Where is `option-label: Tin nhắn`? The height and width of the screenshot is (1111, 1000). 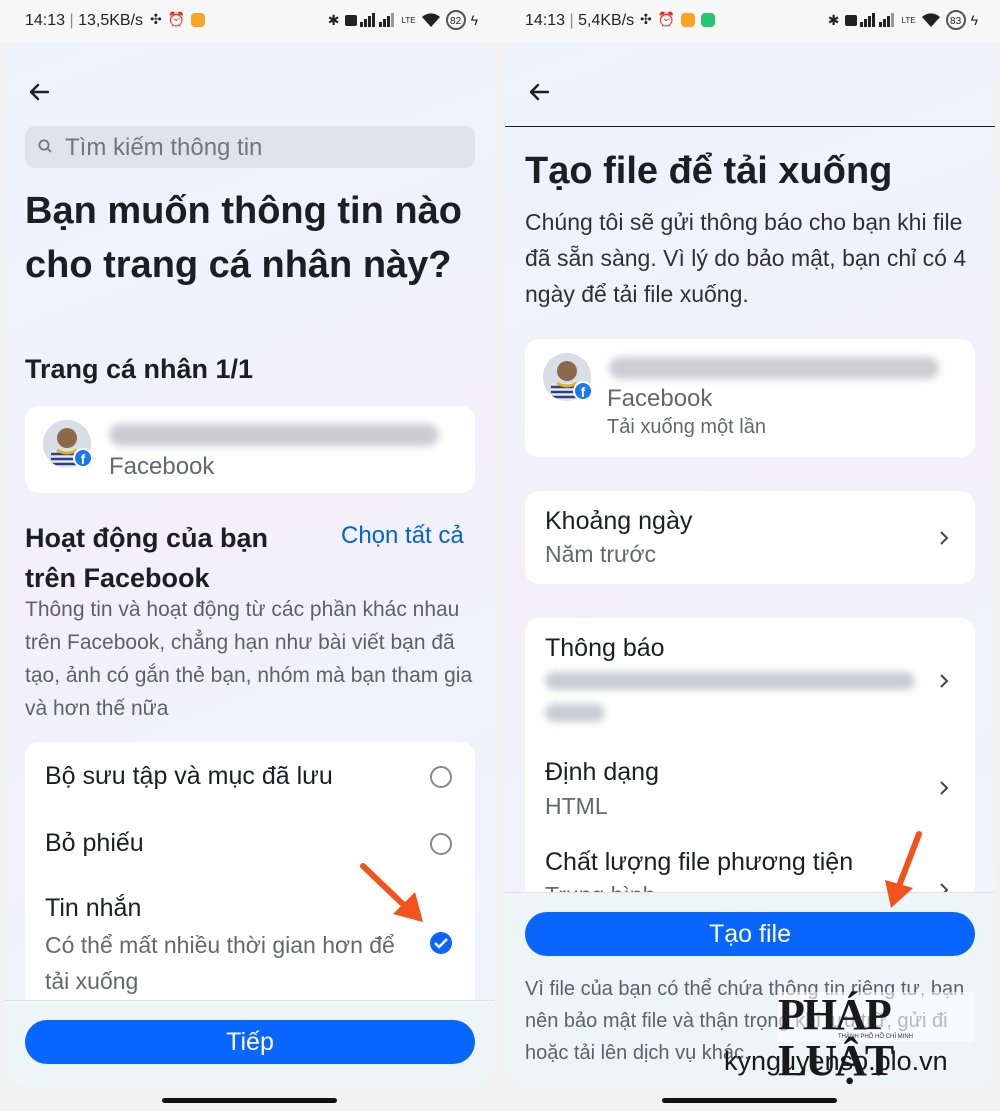 option-label: Tin nhắn is located at coordinates (93, 908).